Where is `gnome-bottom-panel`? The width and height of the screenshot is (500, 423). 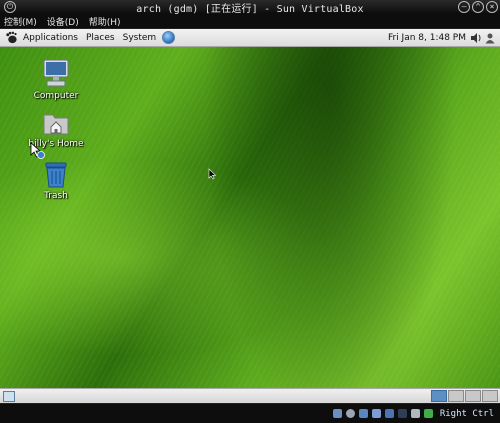
gnome-bottom-panel is located at coordinates (250, 395).